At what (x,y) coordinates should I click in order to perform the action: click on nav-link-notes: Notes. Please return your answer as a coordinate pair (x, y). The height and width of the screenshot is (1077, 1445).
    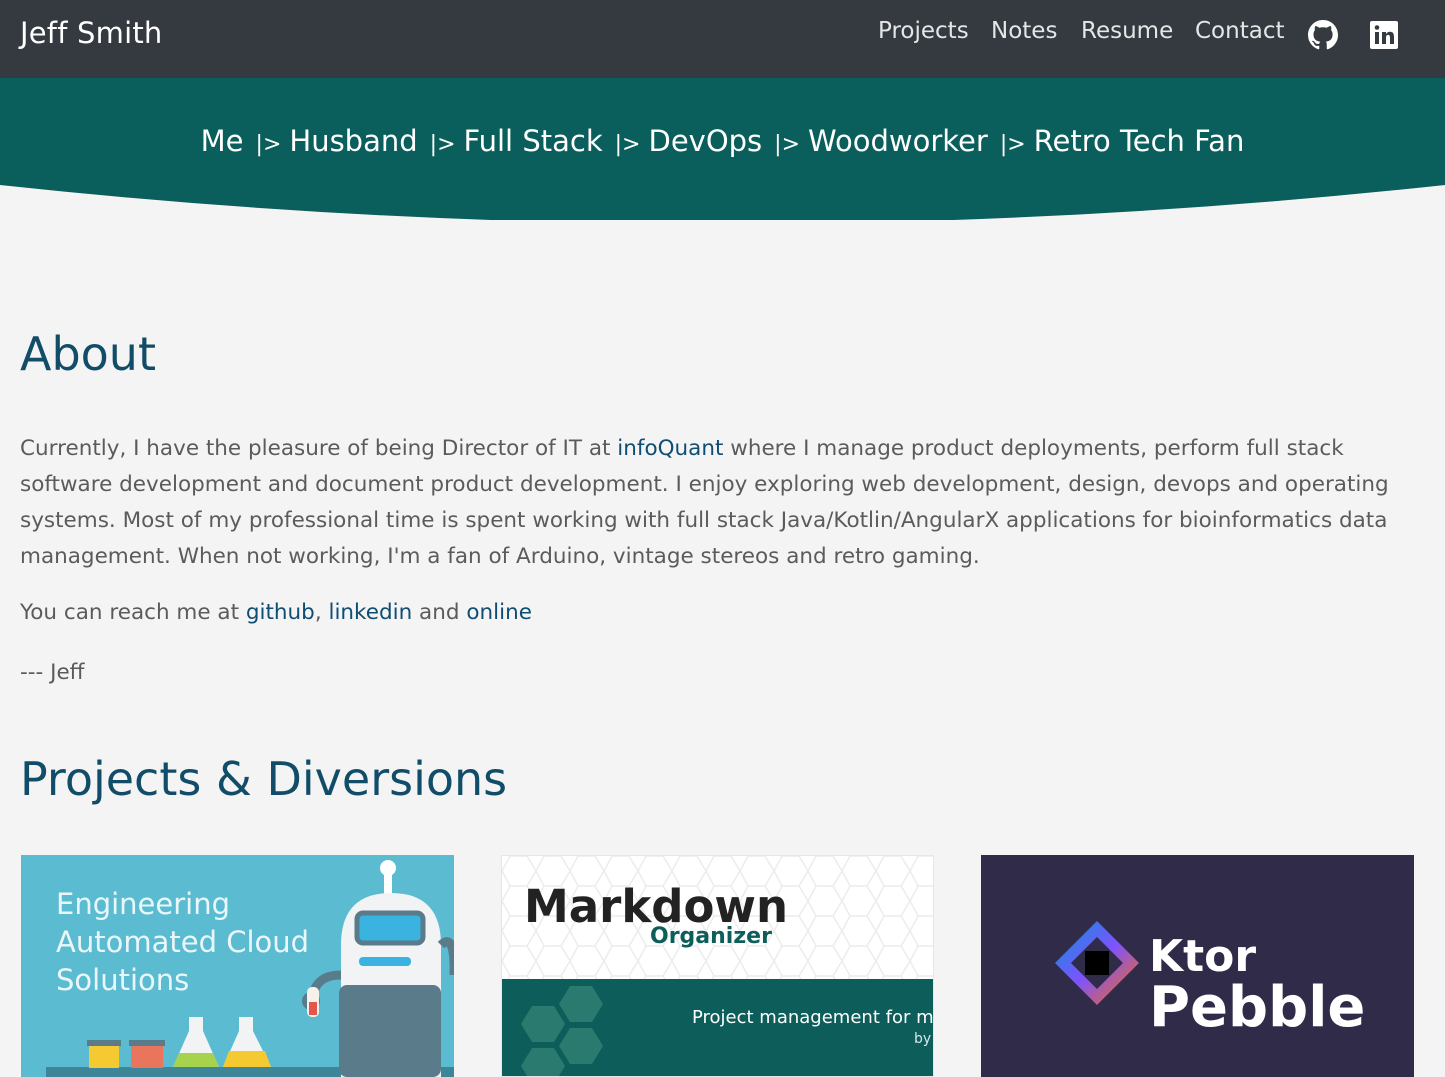
    Looking at the image, I should click on (1024, 31).